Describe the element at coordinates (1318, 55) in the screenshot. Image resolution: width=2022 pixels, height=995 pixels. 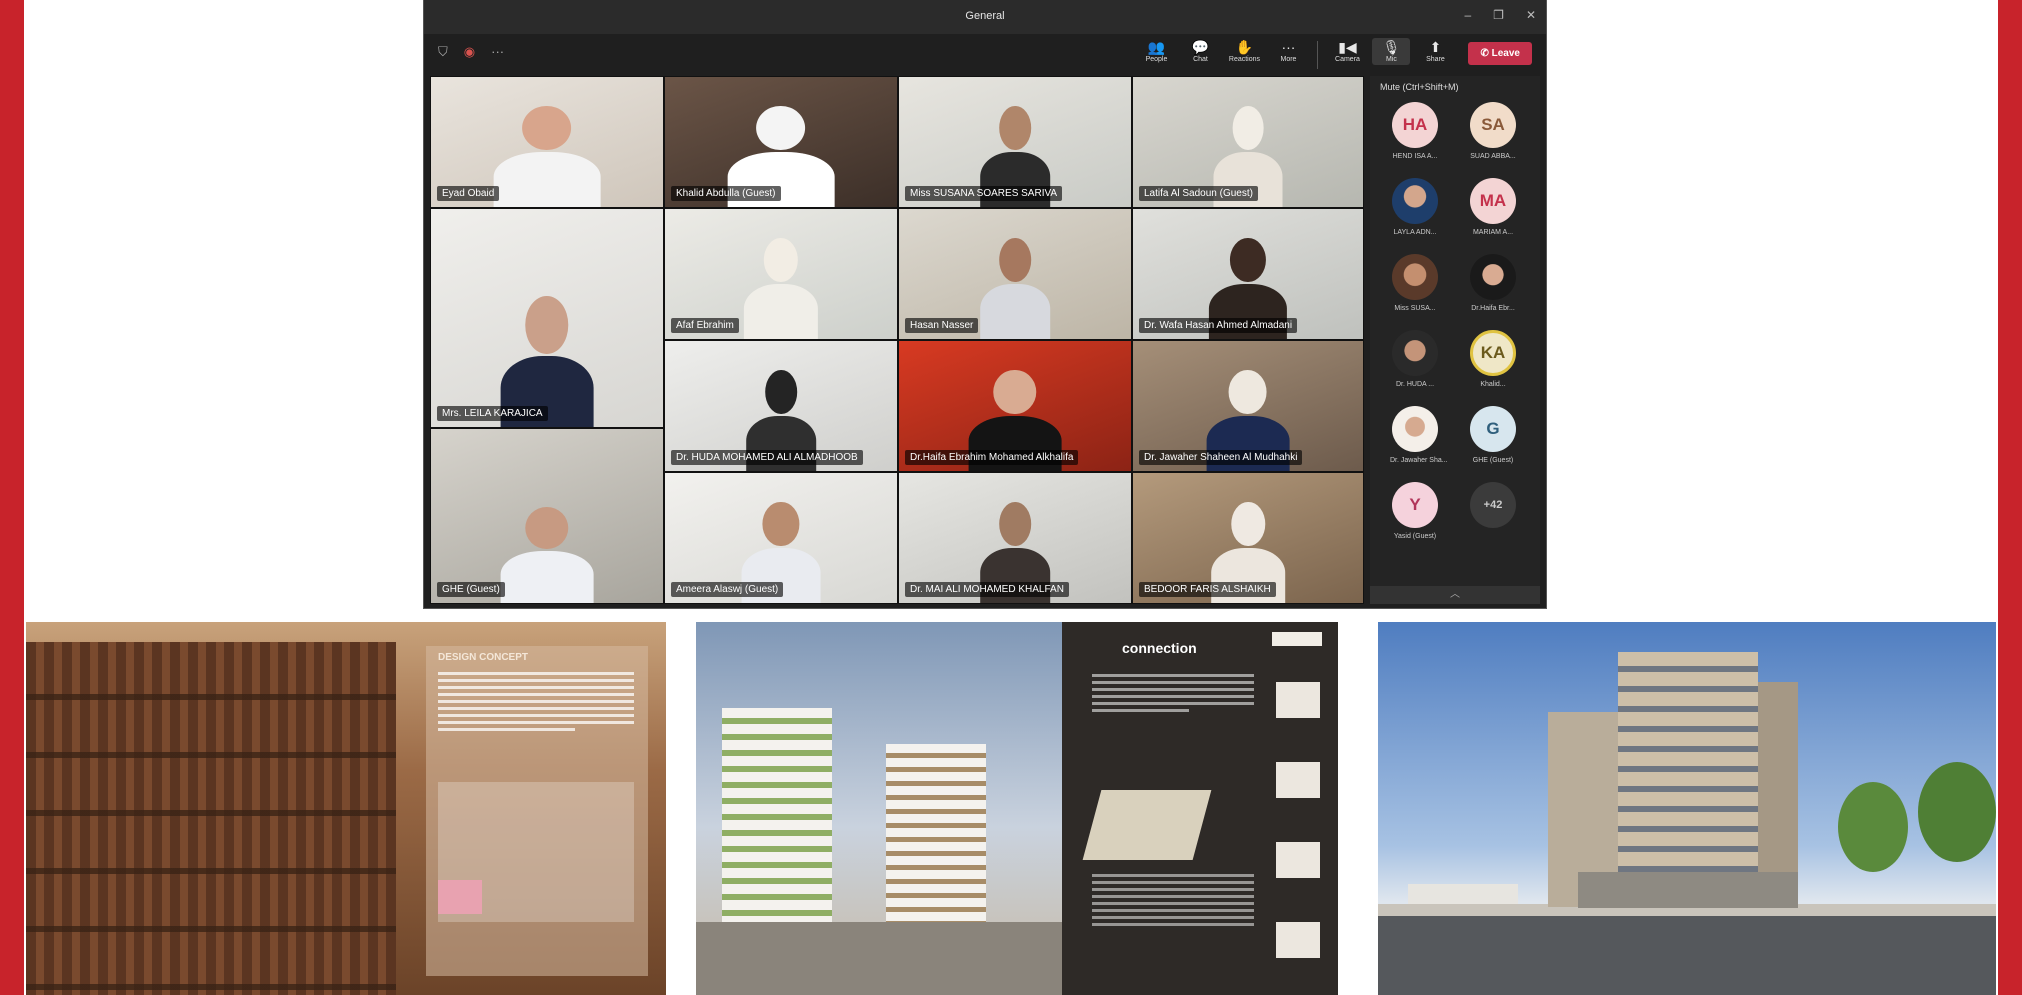
I see `toolbar-divider` at that location.